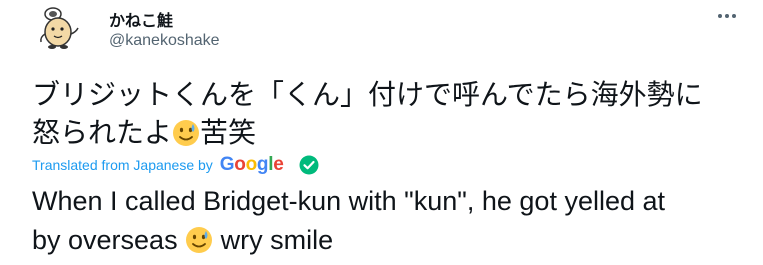 The height and width of the screenshot is (265, 763). I want to click on avatar, so click(60, 28).